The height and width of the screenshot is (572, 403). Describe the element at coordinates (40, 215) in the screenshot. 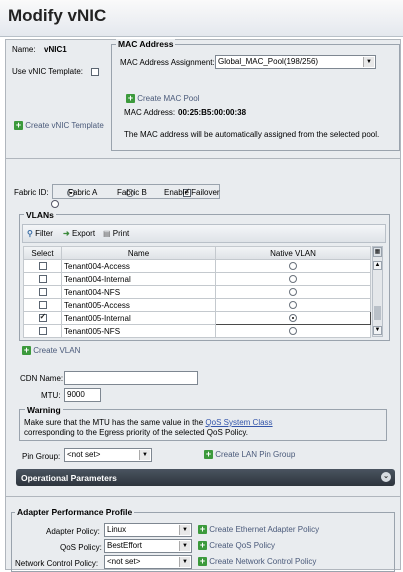

I see `vlans-section-title: VLANs` at that location.